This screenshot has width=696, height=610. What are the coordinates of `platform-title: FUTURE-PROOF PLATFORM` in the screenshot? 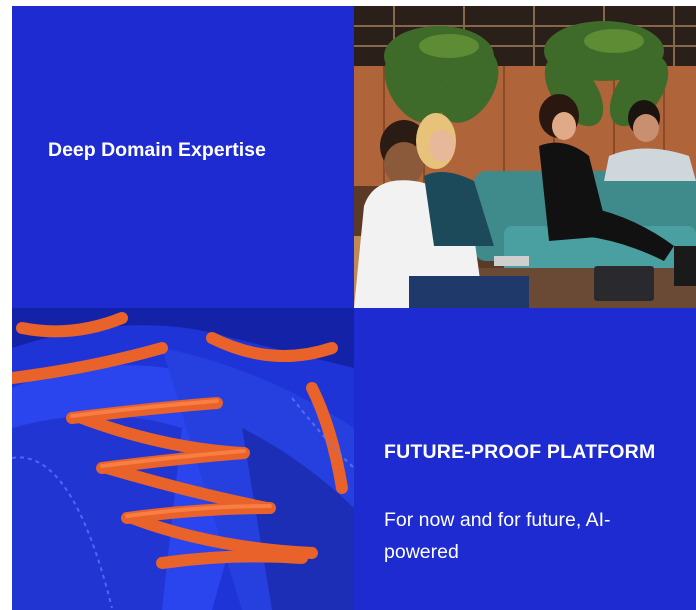 It's located at (520, 452).